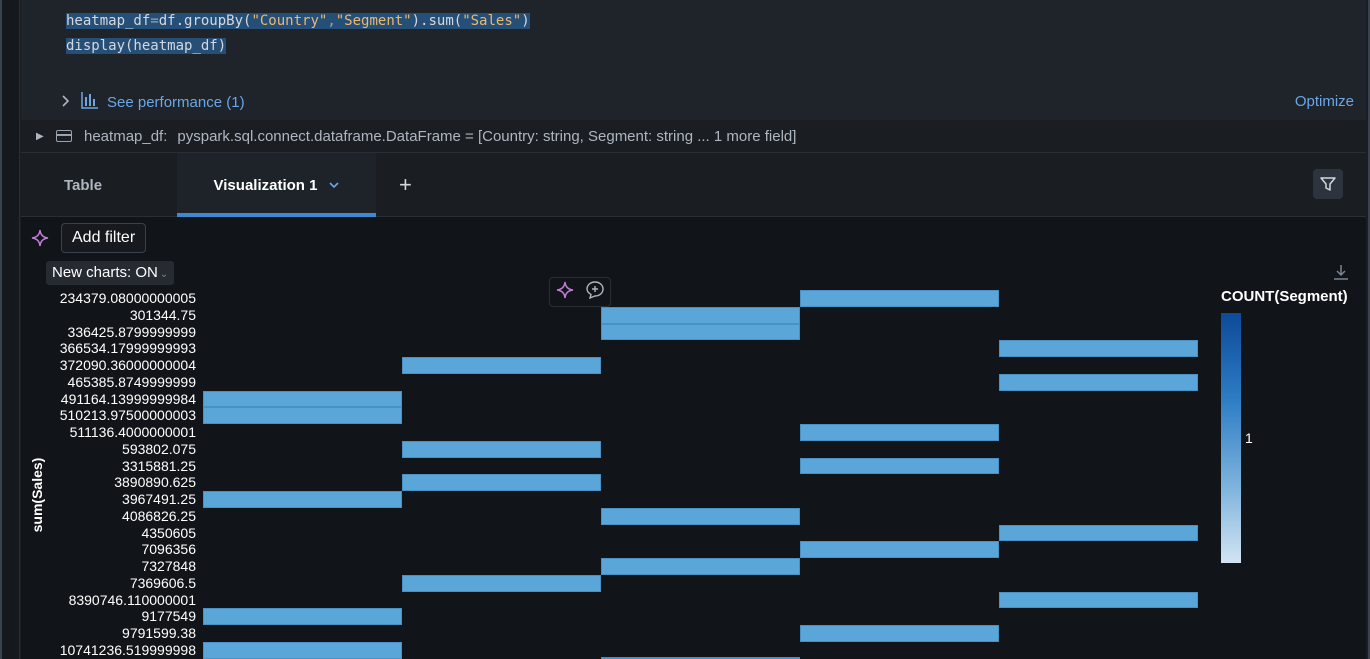 The height and width of the screenshot is (659, 1370). What do you see at coordinates (11, 329) in the screenshot?
I see `cell-gutter` at bounding box center [11, 329].